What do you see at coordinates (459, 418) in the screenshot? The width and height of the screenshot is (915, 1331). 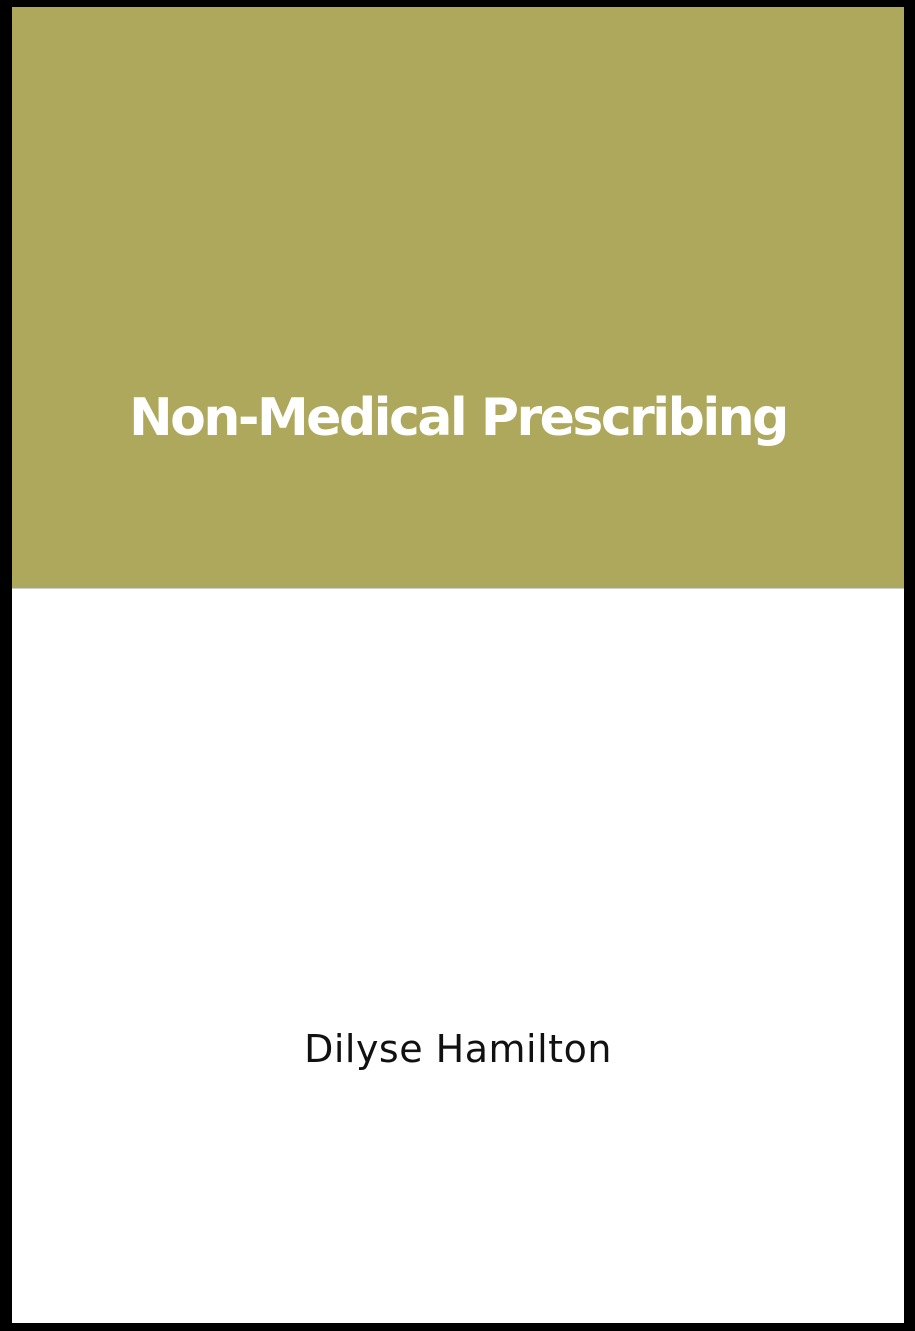 I see `book-title: Non-Medical Prescribing` at bounding box center [459, 418].